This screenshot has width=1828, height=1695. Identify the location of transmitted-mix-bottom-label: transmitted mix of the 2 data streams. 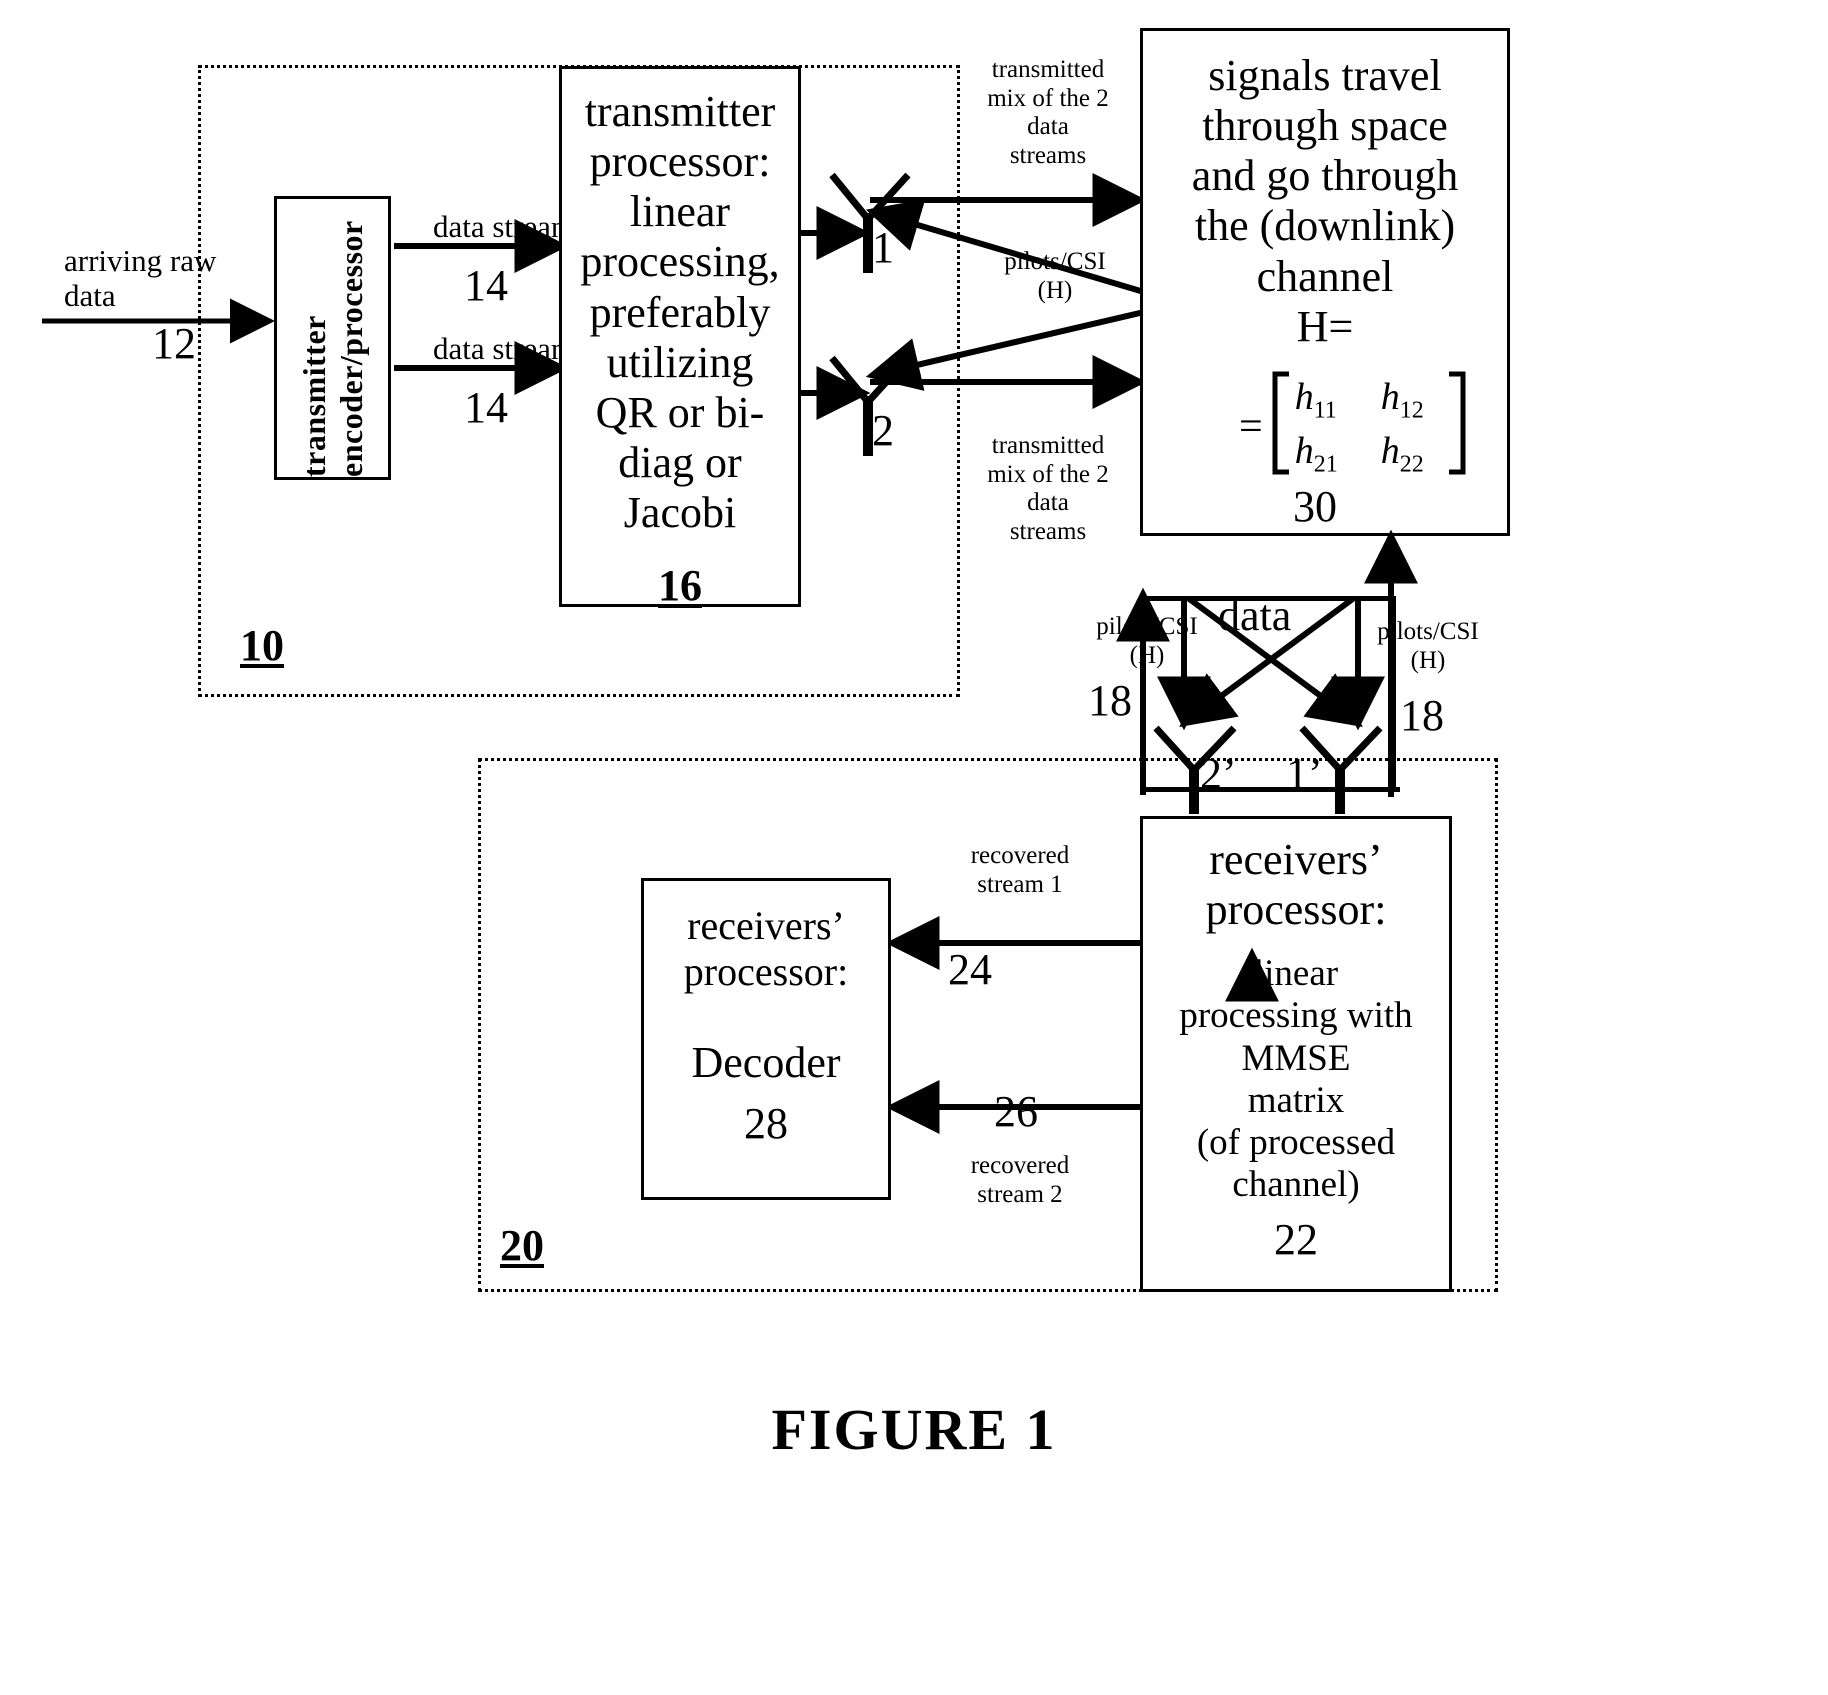
(1048, 488).